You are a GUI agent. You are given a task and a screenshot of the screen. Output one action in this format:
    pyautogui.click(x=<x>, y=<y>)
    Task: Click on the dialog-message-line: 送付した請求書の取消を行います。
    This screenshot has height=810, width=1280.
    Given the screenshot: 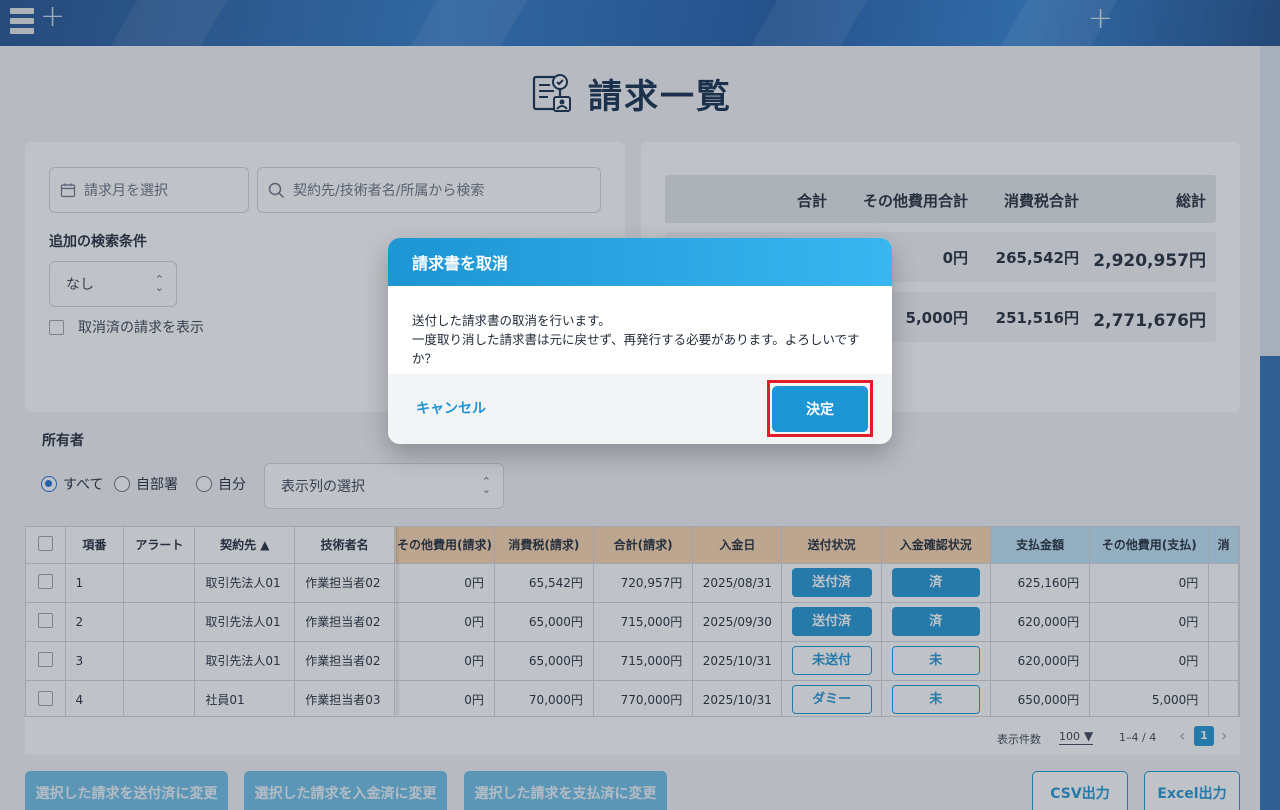 What is the action you would take?
    pyautogui.click(x=511, y=320)
    